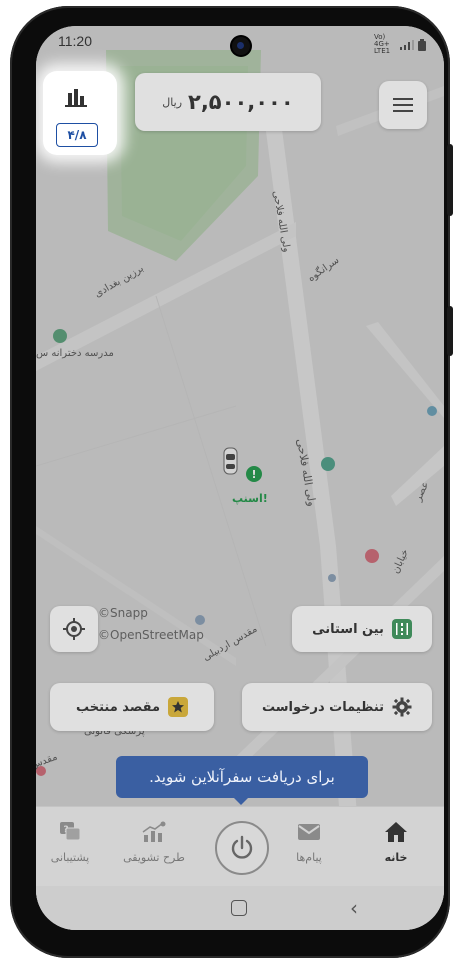  I want to click on system-home-button, so click(239, 908).